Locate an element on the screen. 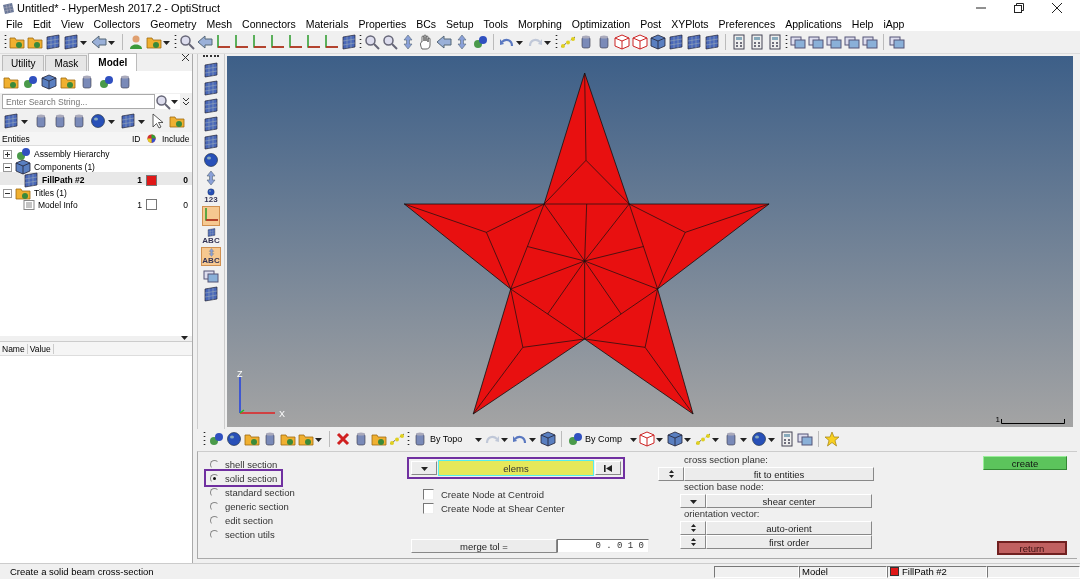 Image resolution: width=1080 pixels, height=579 pixels. browser-tab: Utility is located at coordinates (23, 63).